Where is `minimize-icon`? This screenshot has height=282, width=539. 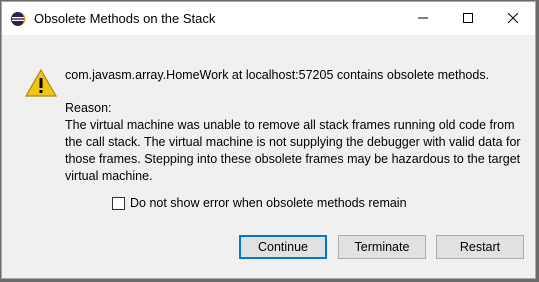 minimize-icon is located at coordinates (422, 19).